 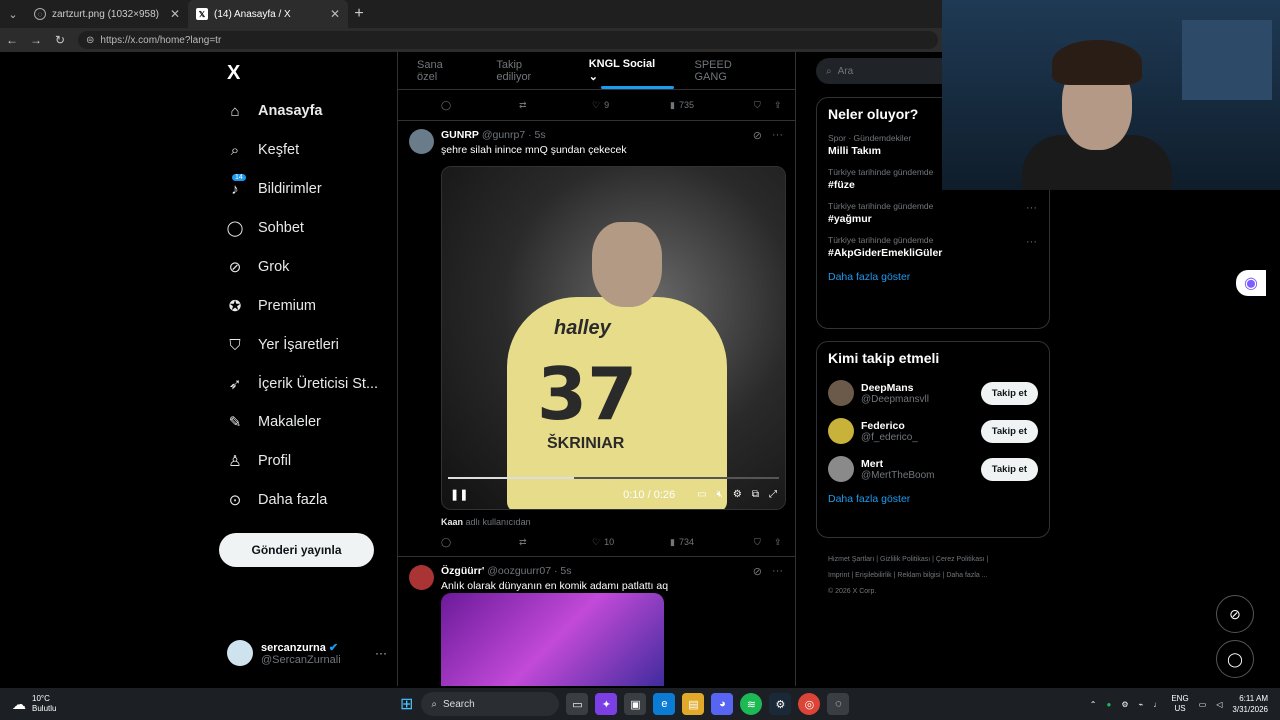 What do you see at coordinates (258, 461) in the screenshot?
I see `nav-item-profile: ♙ Profil` at bounding box center [258, 461].